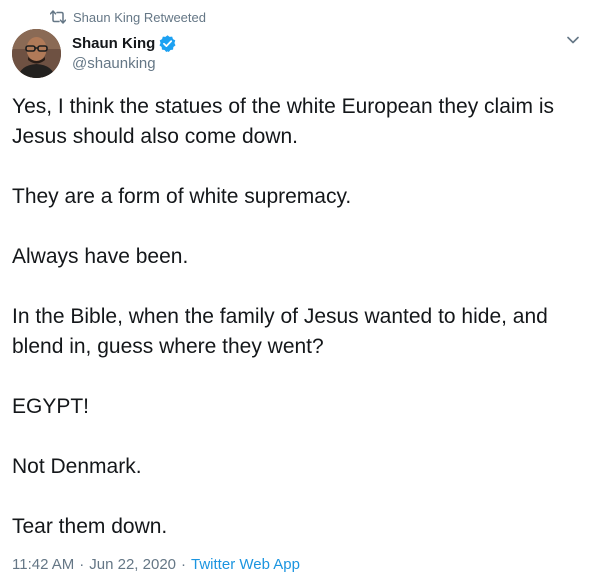  I want to click on avatar, so click(36, 53).